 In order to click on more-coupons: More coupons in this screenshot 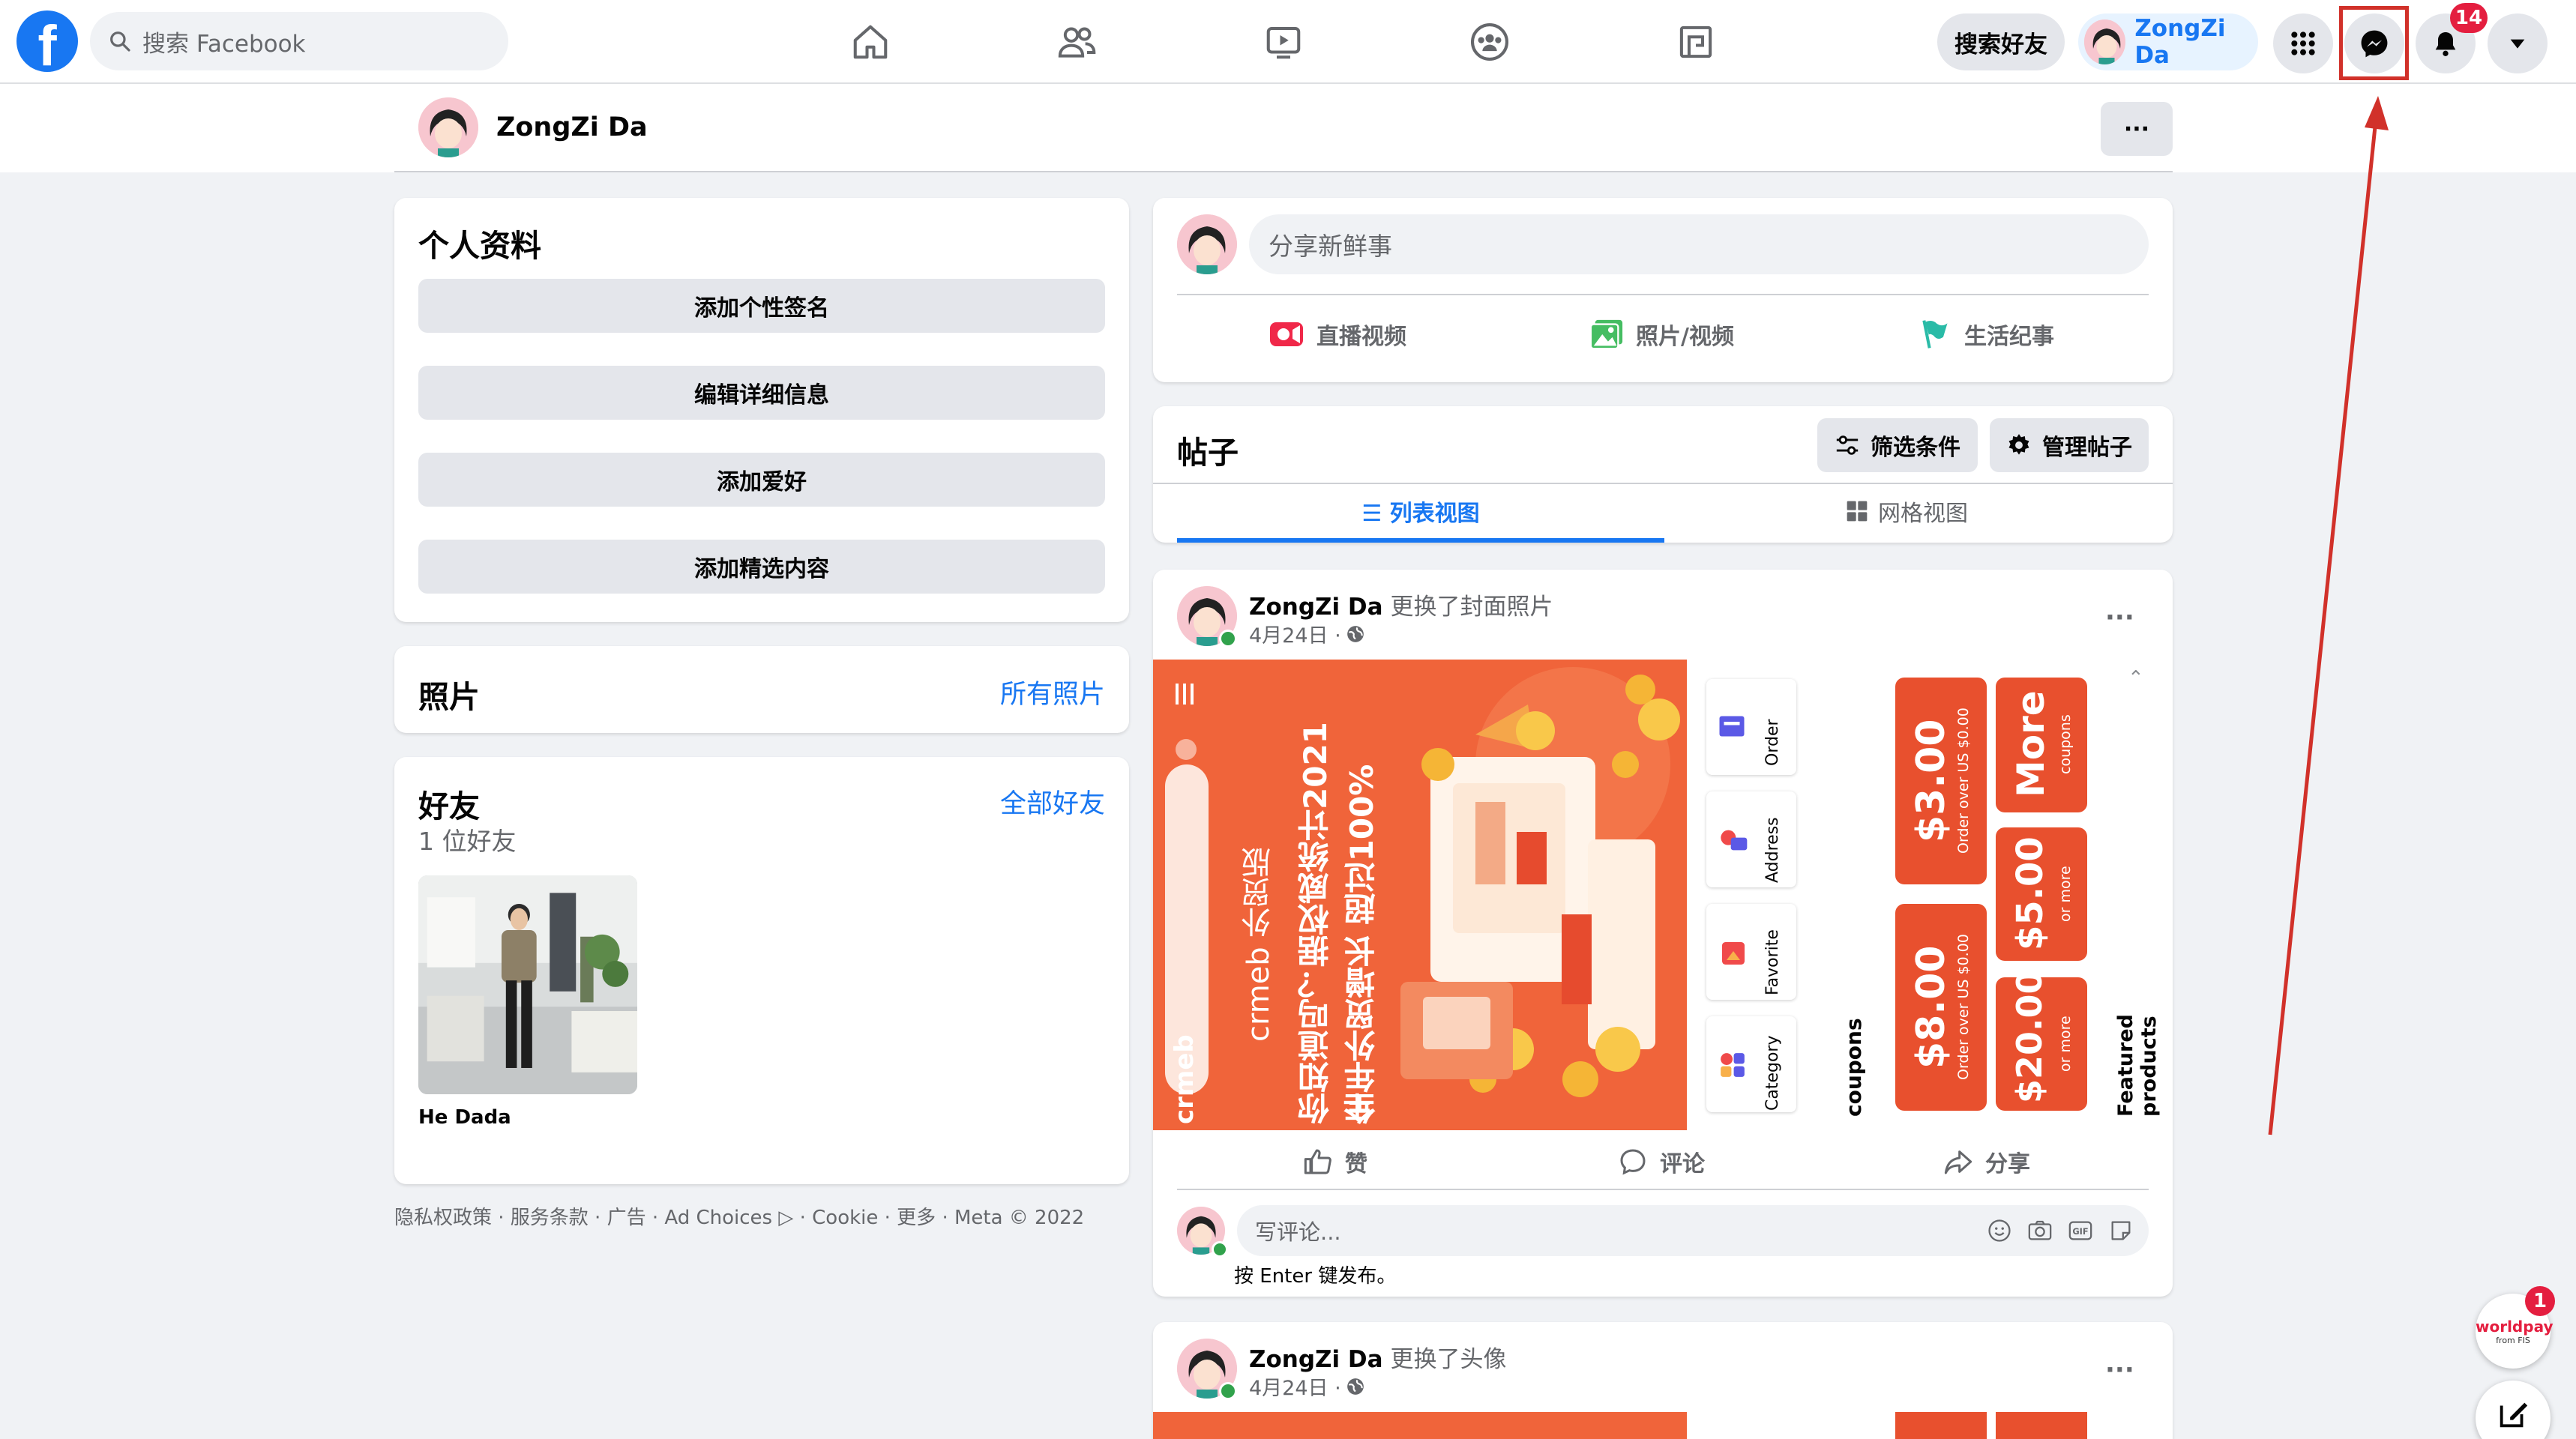, I will do `click(2041, 745)`.